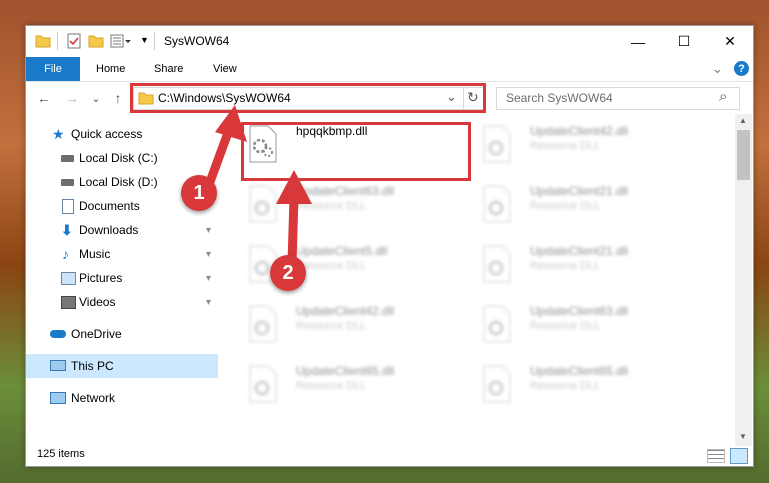  What do you see at coordinates (288, 273) in the screenshot?
I see `step-badge-2: 2` at bounding box center [288, 273].